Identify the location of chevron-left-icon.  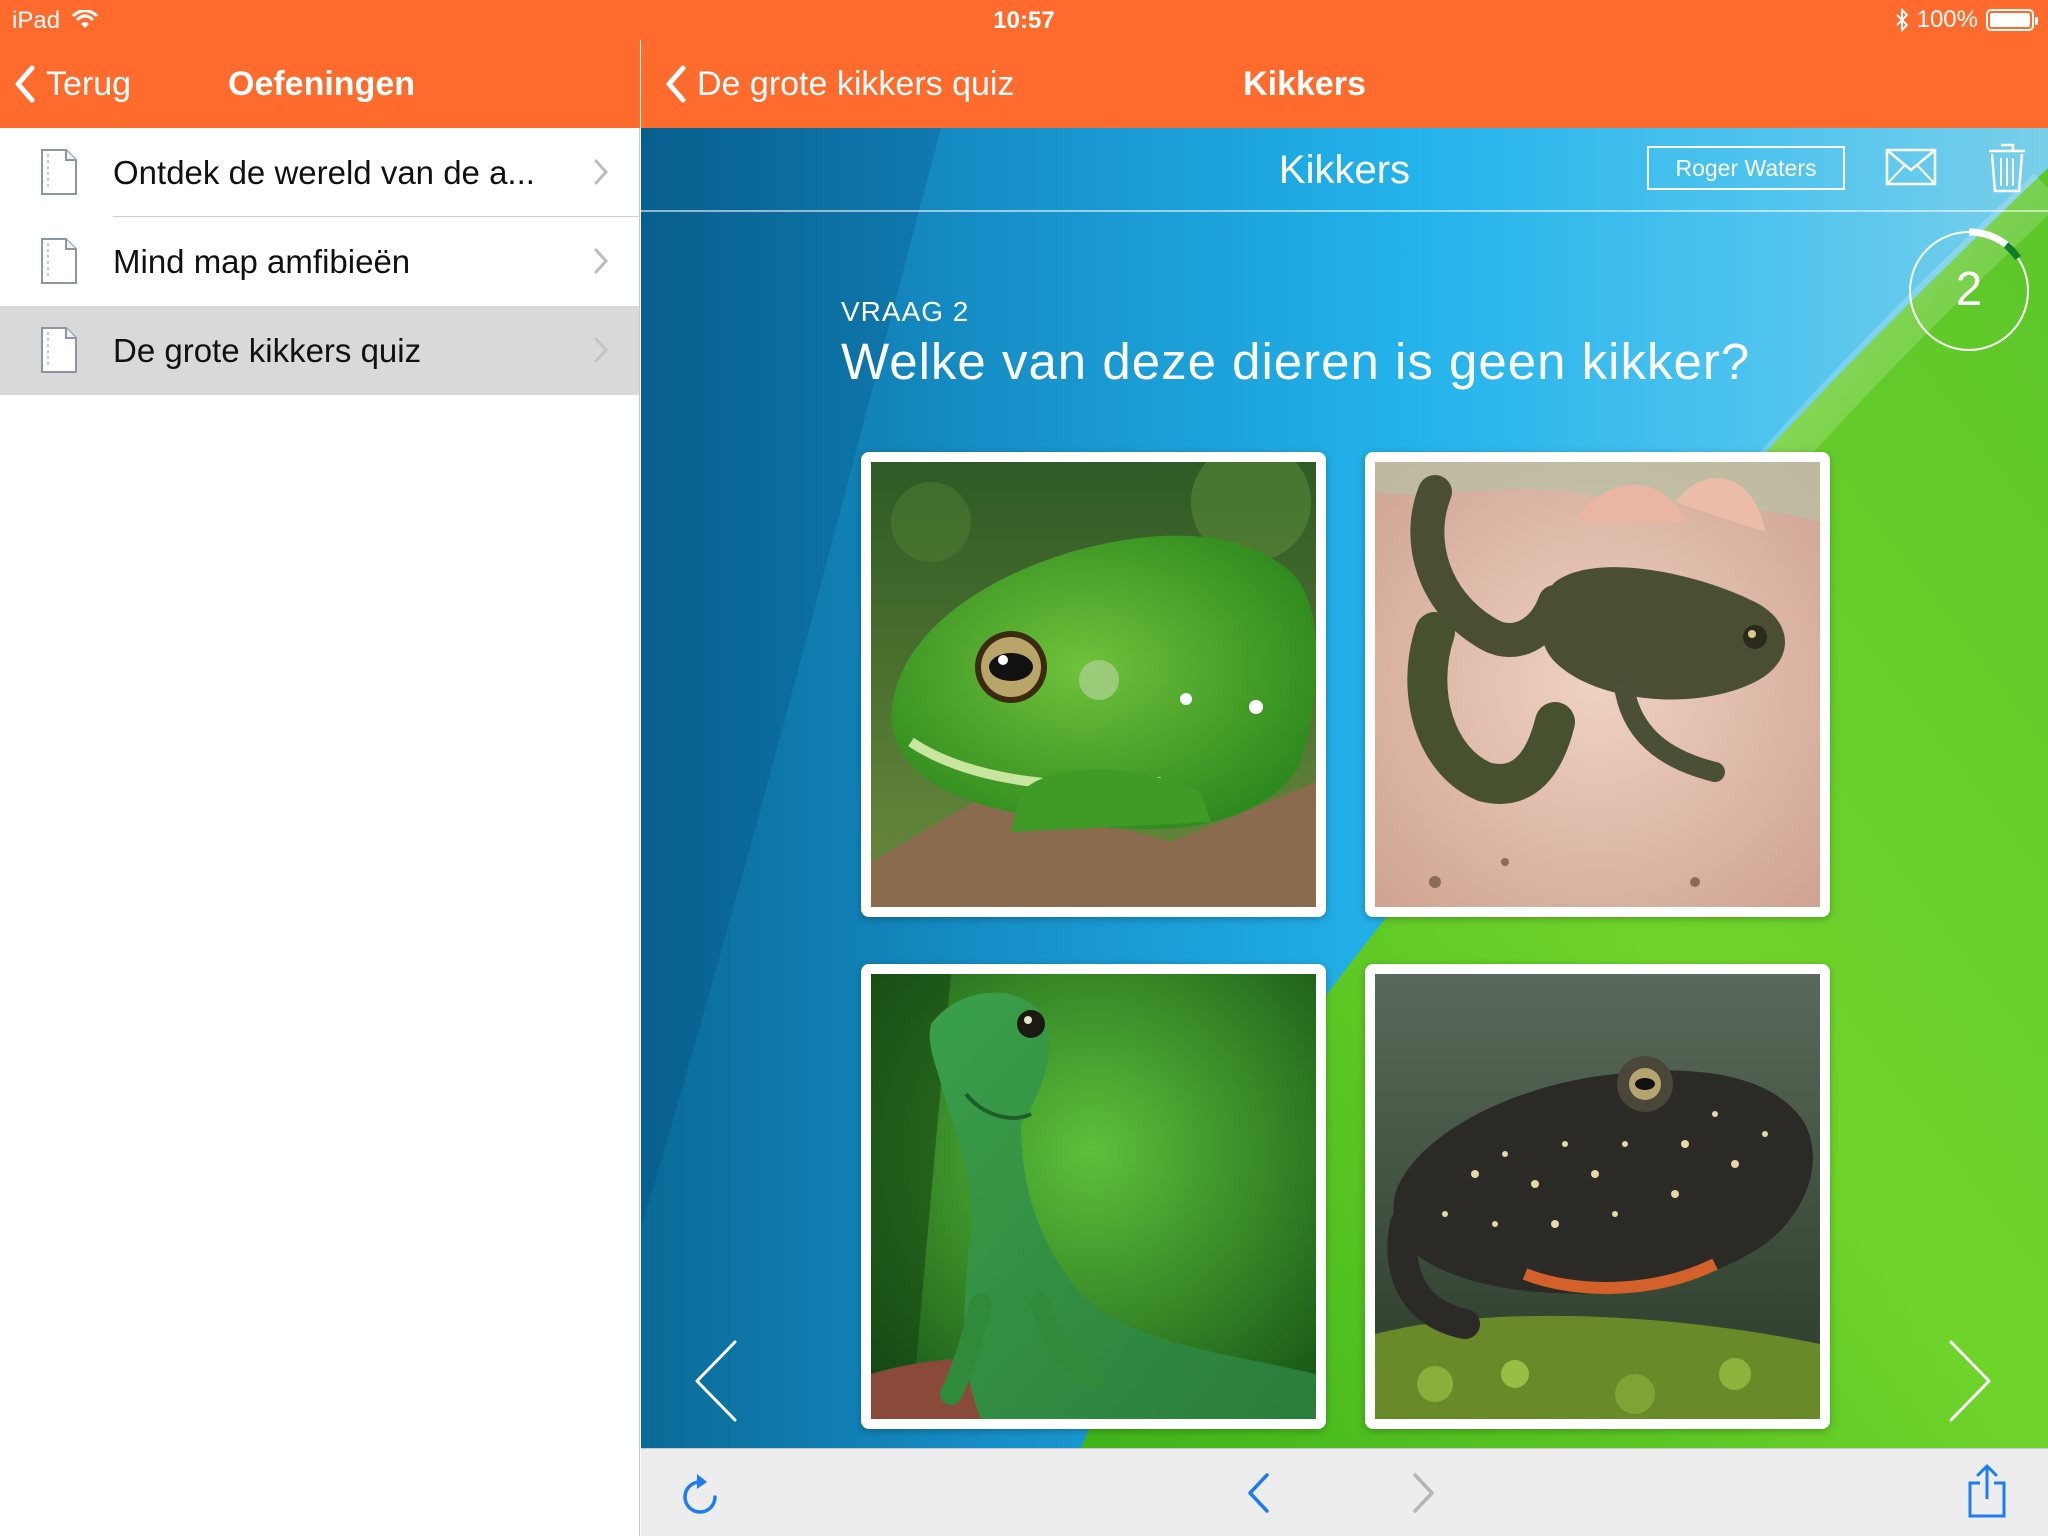
(25, 84).